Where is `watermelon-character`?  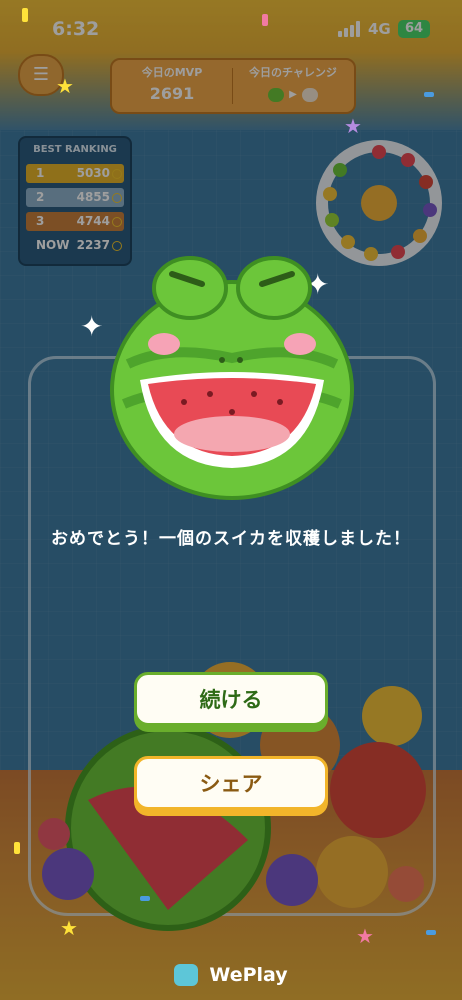
watermelon-character is located at coordinates (232, 378).